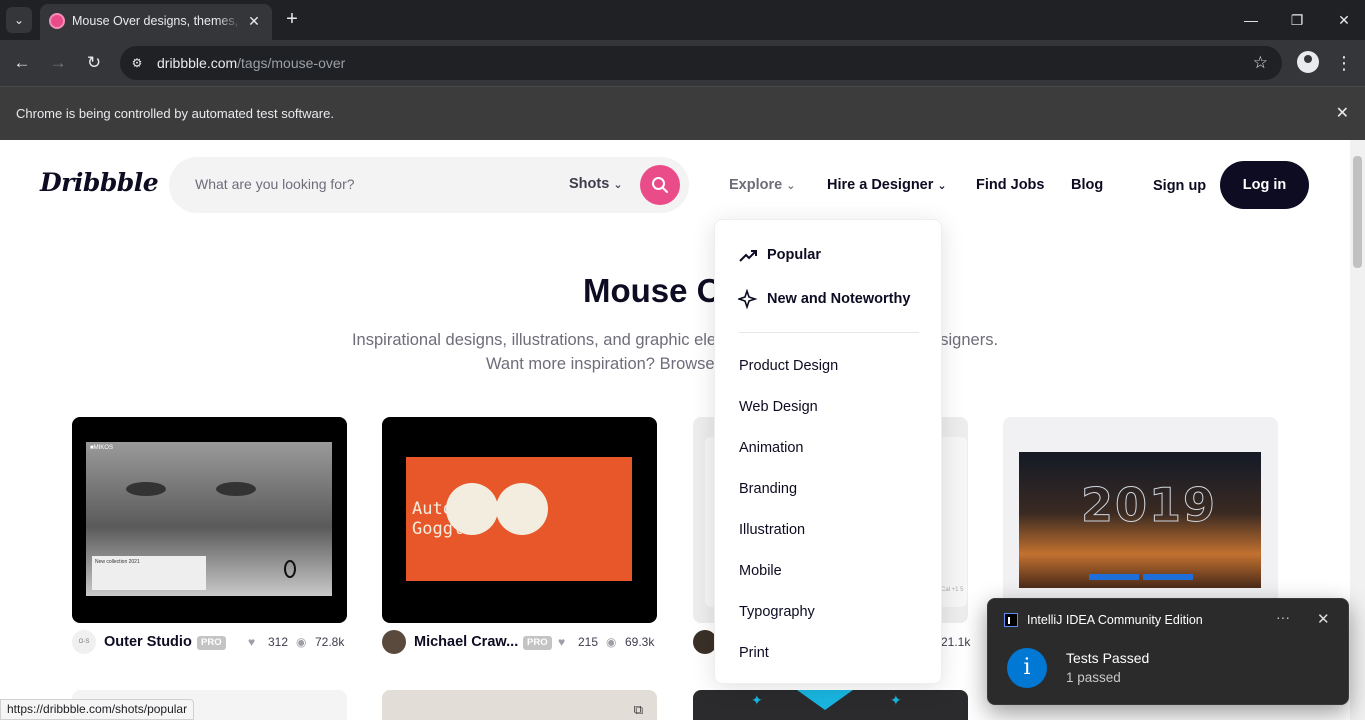 The image size is (1365, 720). I want to click on shot-art-text: Autoperfect Goggles, so click(468, 519).